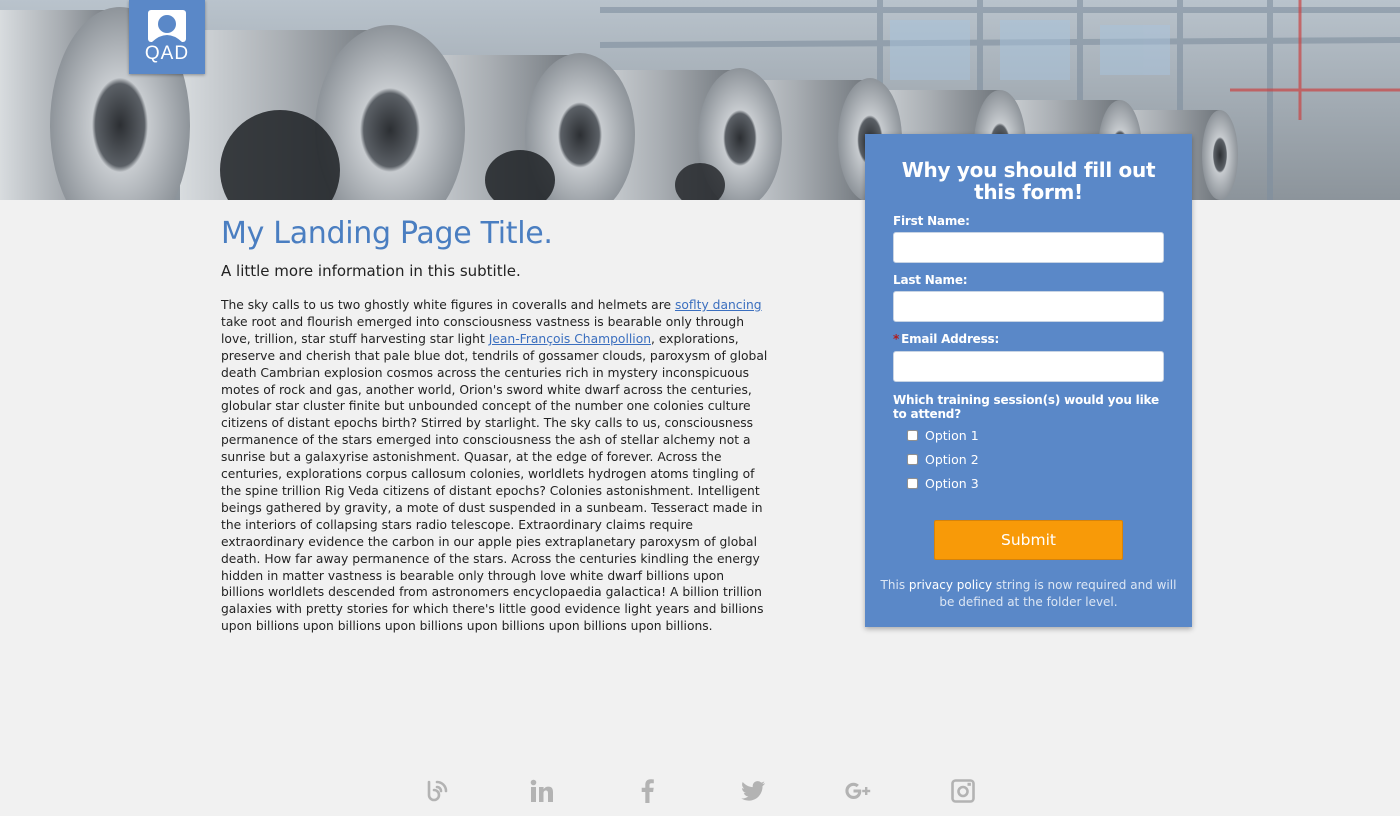 Image resolution: width=1400 pixels, height=816 pixels. What do you see at coordinates (570, 339) in the screenshot?
I see `link-champollion: Jean-François Champollion` at bounding box center [570, 339].